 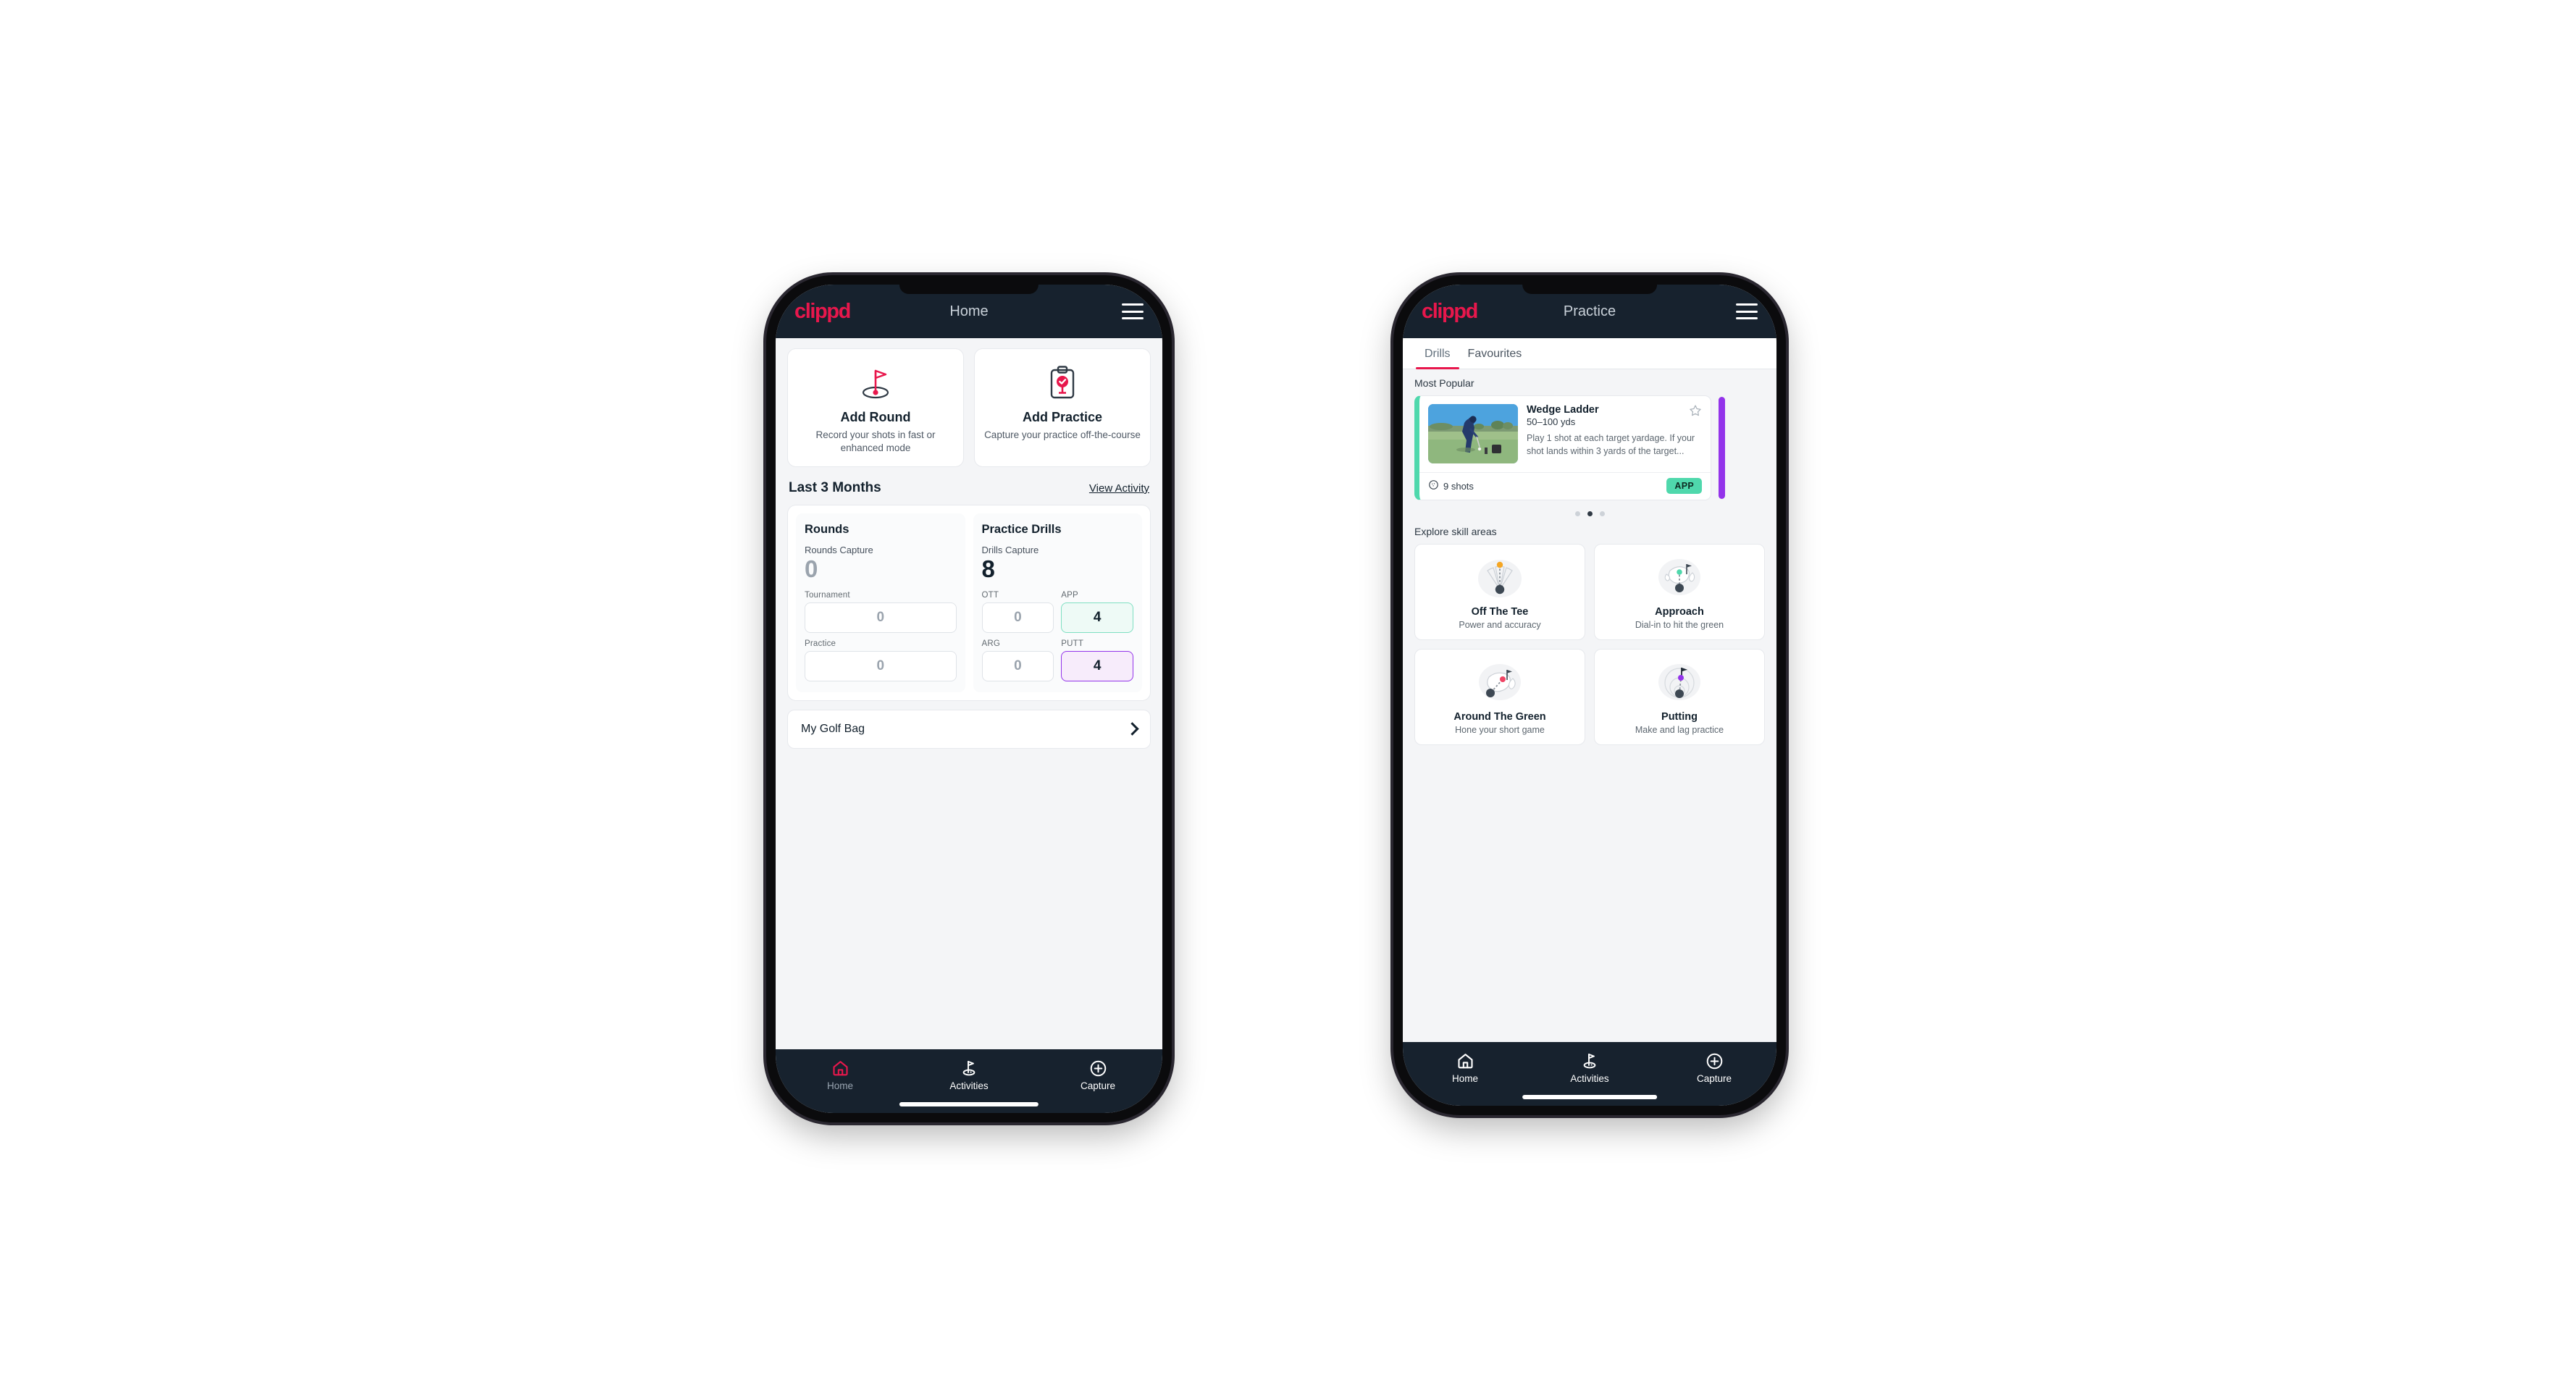 I want to click on skill-title: Approach, so click(x=1679, y=612).